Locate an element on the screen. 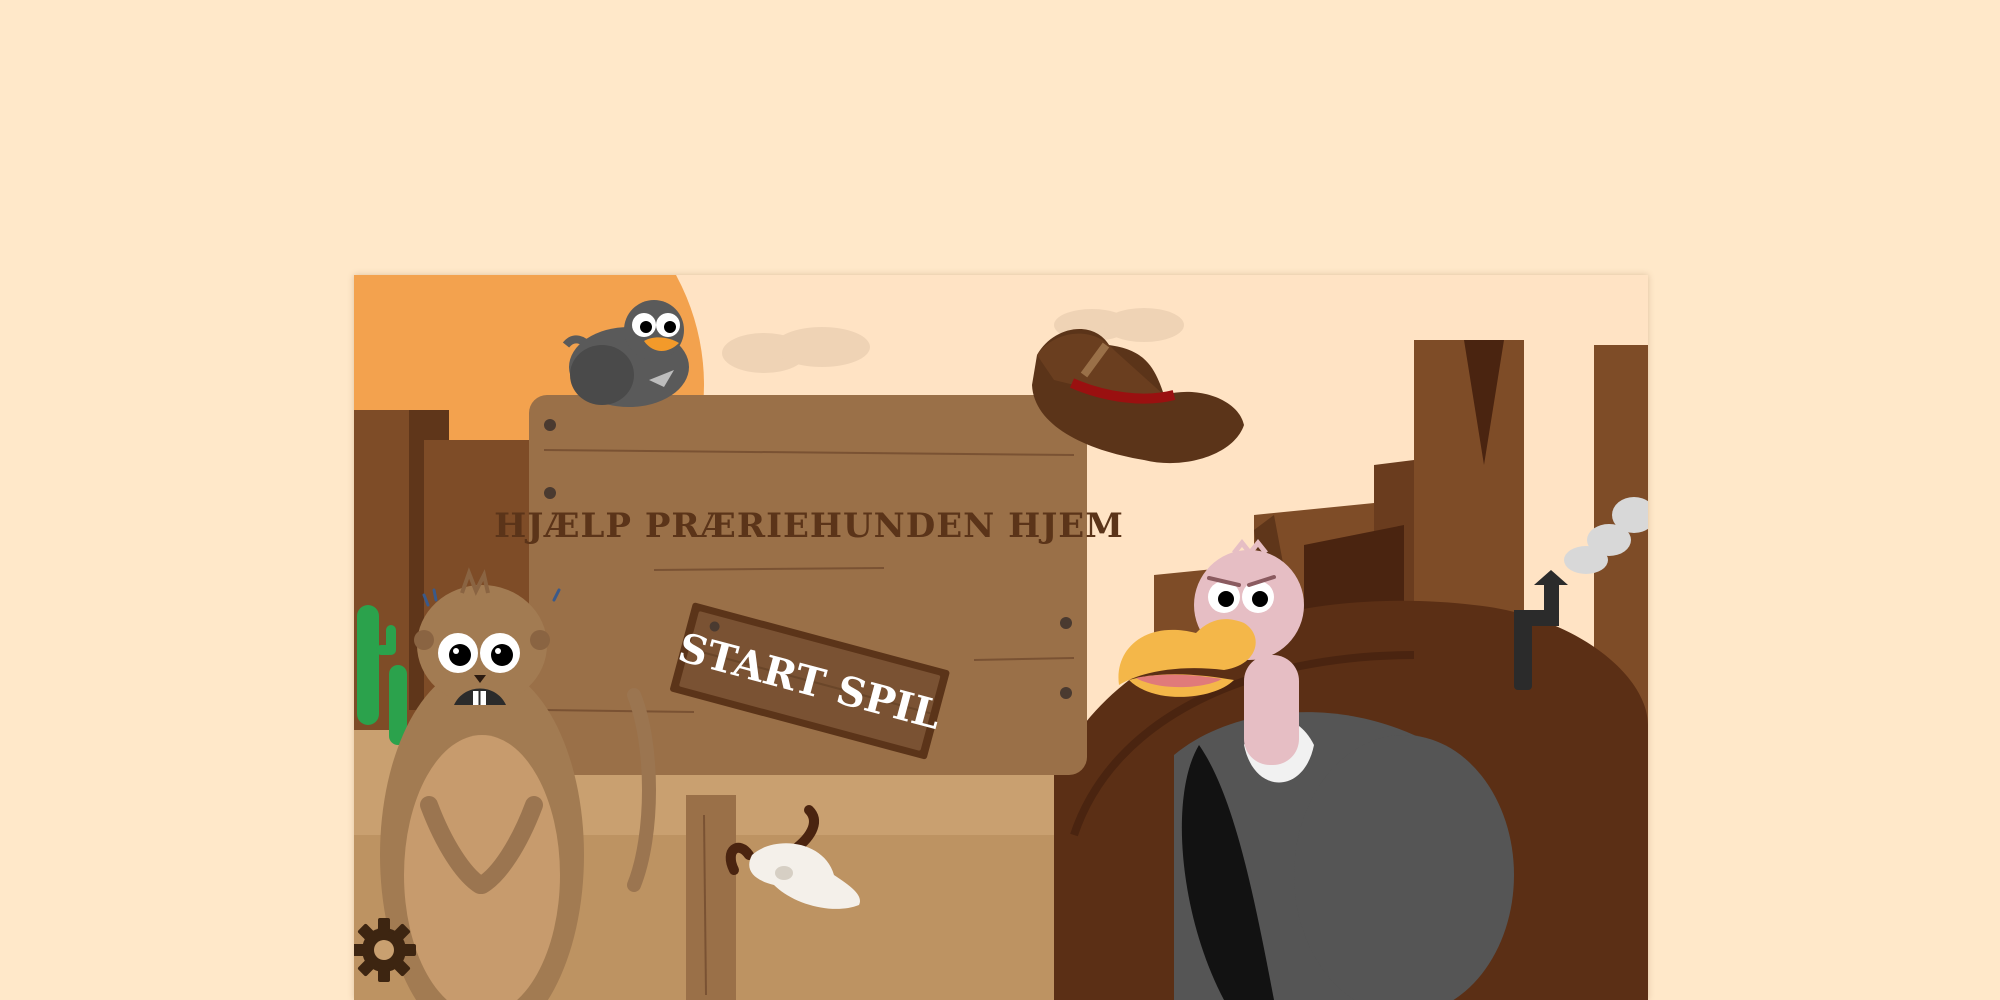 The width and height of the screenshot is (2000, 1000). game-title: HJÆLP PRÆRIEHUNDEN HJEM is located at coordinates (809, 526).